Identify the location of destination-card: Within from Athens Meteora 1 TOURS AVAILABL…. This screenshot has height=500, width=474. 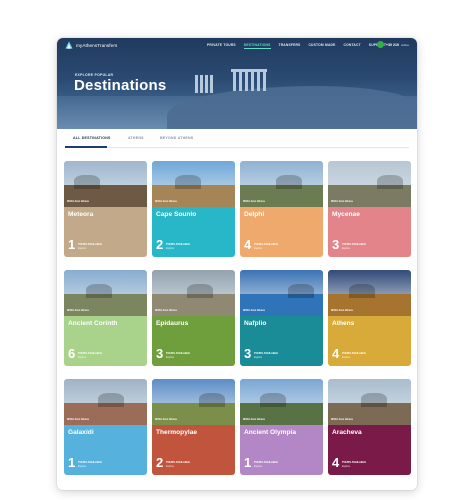
(105, 209).